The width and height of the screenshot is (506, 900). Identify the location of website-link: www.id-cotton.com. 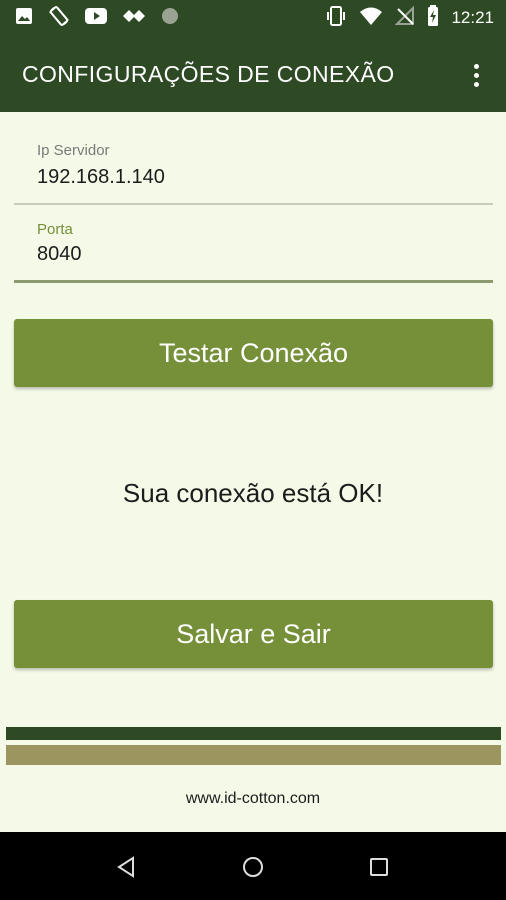
(253, 799).